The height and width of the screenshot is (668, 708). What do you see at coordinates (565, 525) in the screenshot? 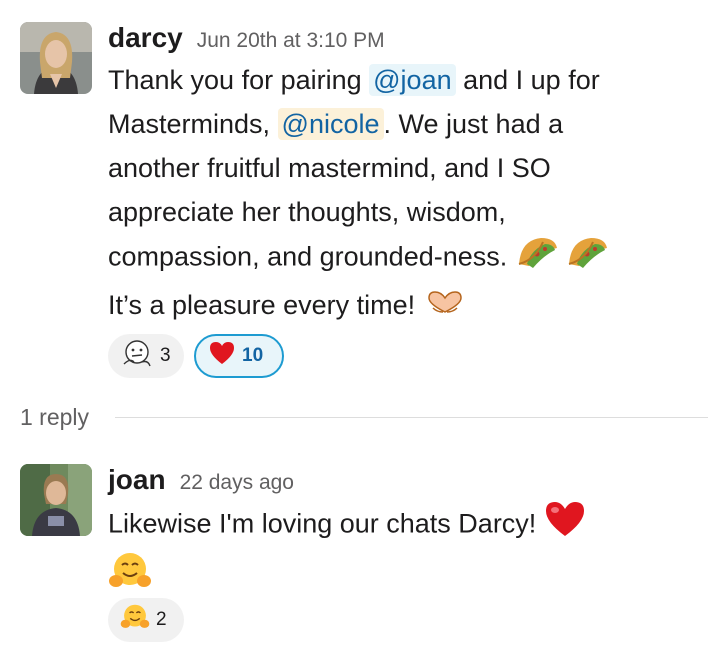
I see `heart-emoji` at bounding box center [565, 525].